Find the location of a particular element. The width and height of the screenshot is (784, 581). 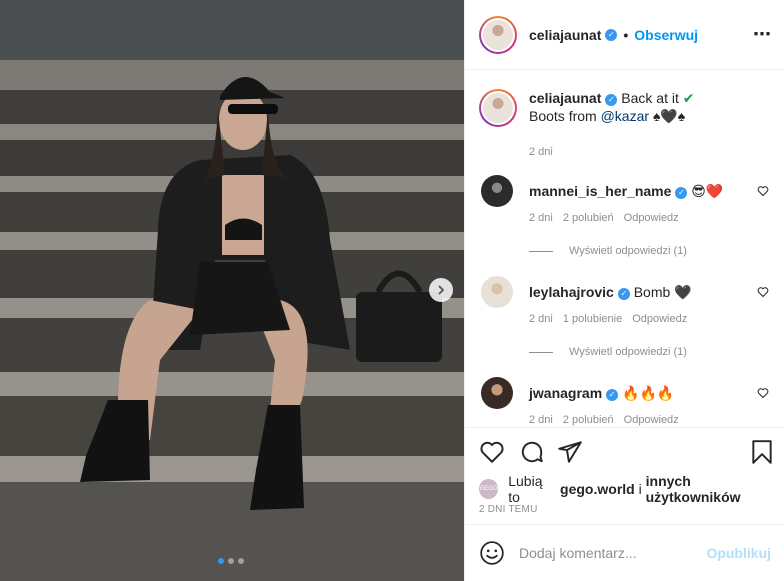

caption-avatar is located at coordinates (498, 108).